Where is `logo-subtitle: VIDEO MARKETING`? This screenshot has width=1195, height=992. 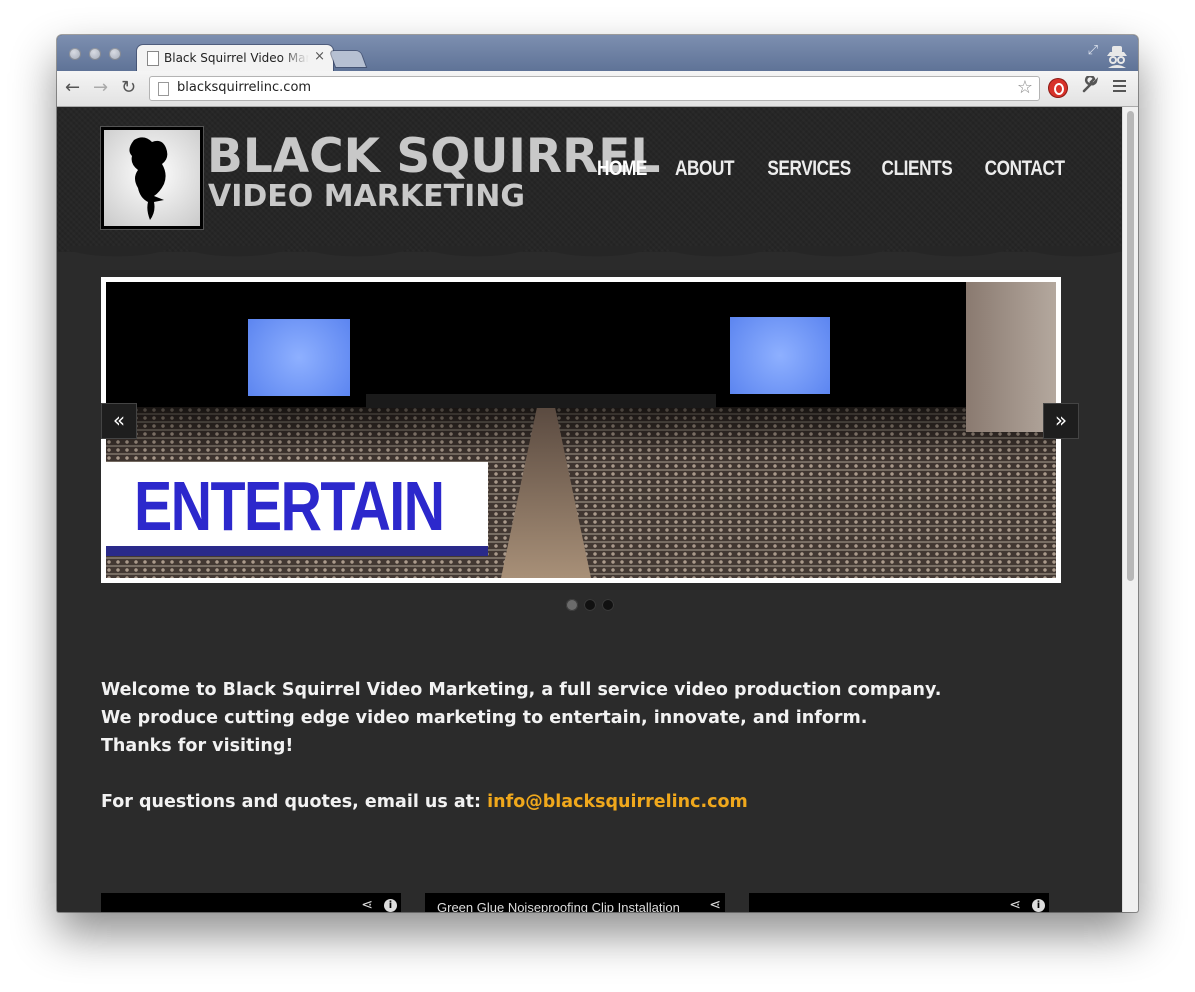
logo-subtitle: VIDEO MARKETING is located at coordinates (366, 196).